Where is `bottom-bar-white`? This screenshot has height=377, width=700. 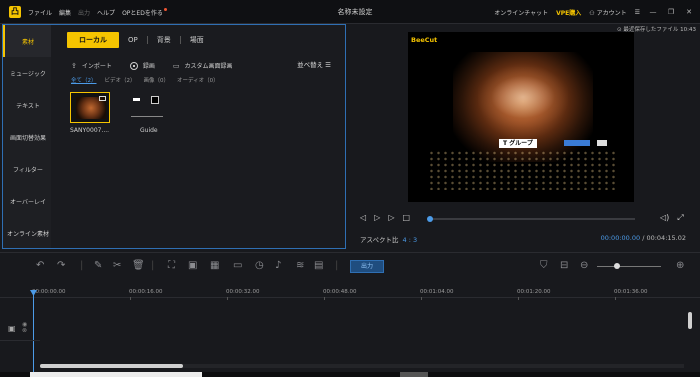 bottom-bar-white is located at coordinates (116, 374).